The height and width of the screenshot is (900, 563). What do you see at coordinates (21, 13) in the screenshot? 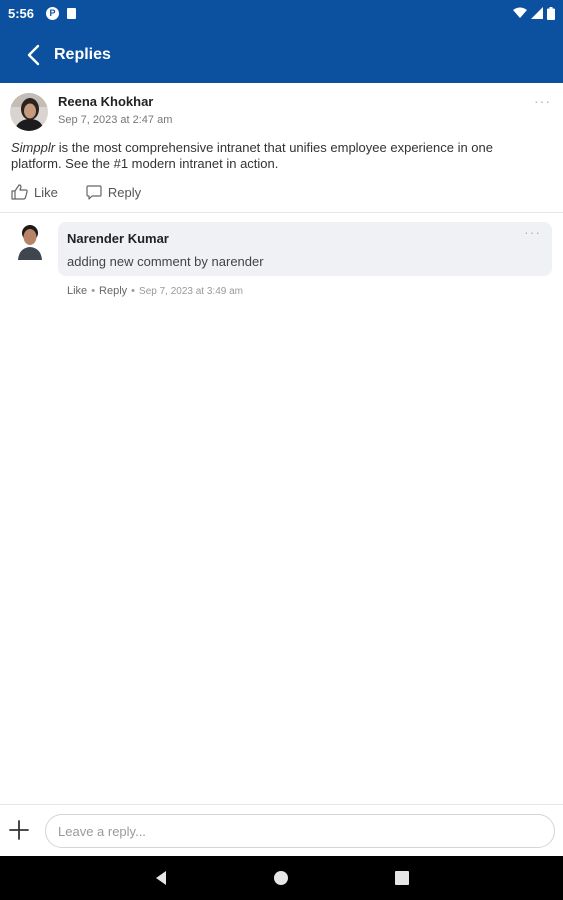
I see `status-time: 5:56` at bounding box center [21, 13].